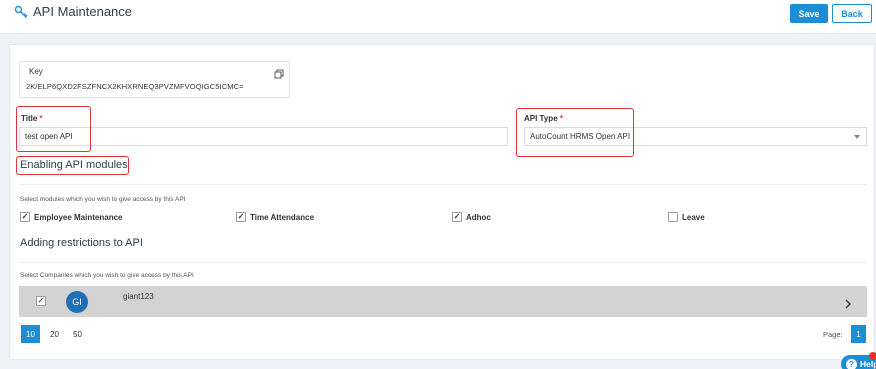  Describe the element at coordinates (872, 356) in the screenshot. I see `notification-dot` at that location.